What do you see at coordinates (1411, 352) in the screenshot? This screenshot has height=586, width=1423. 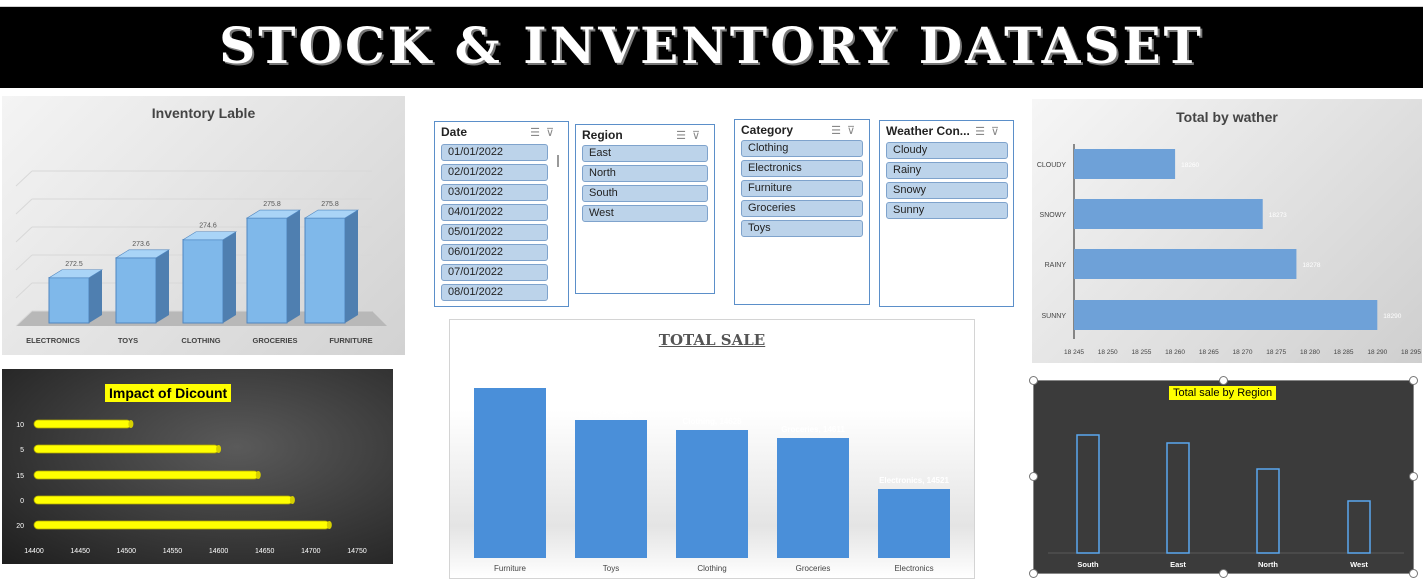 I see `x-tick-label: 18 295` at bounding box center [1411, 352].